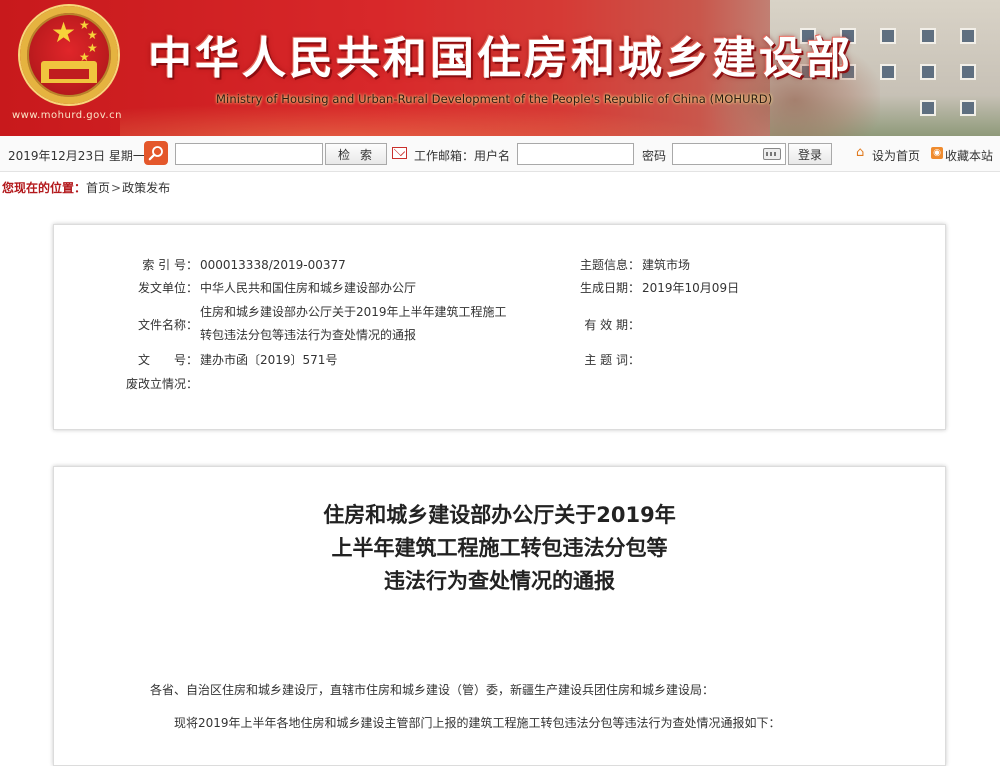  Describe the element at coordinates (76, 156) in the screenshot. I see `current-date: 2019年12月23日 星期一` at that location.